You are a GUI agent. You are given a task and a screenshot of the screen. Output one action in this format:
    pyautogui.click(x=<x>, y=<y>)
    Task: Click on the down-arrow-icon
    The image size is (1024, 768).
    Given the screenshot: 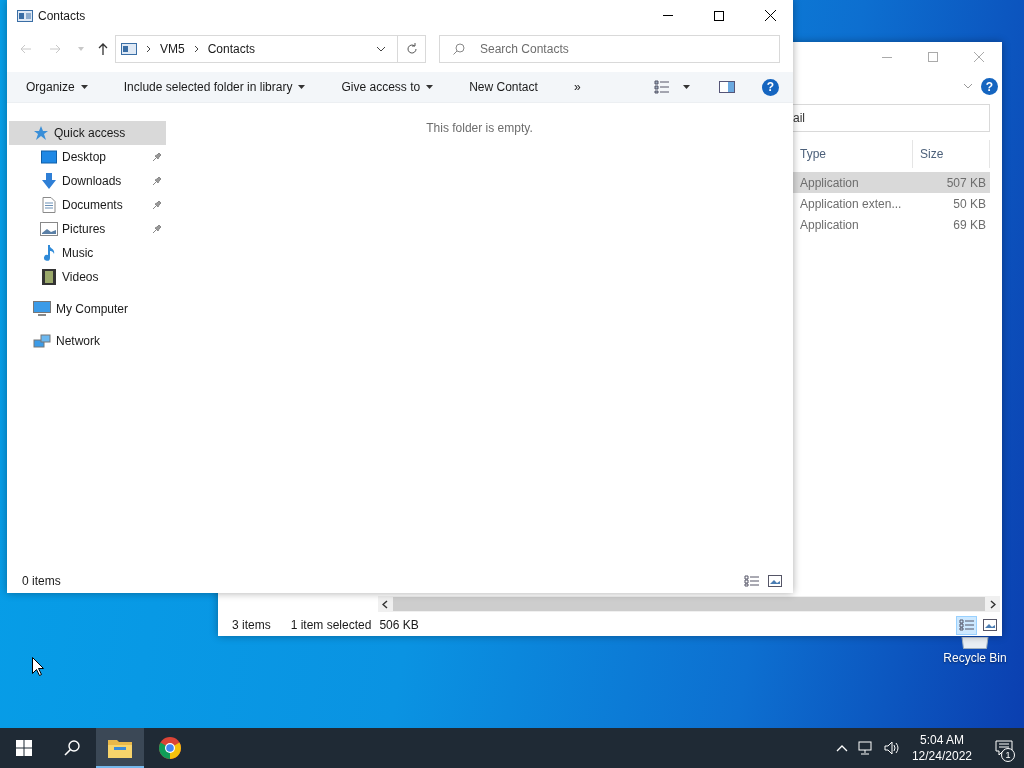 What is the action you would take?
    pyautogui.click(x=49, y=181)
    